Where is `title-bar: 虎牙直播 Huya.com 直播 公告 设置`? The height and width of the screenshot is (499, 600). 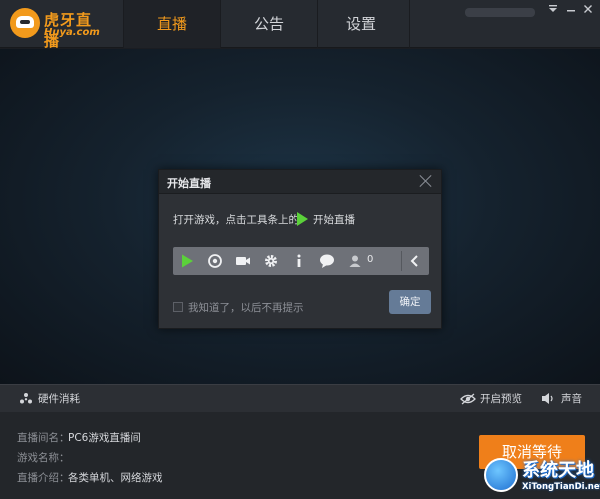 title-bar: 虎牙直播 Huya.com 直播 公告 设置 is located at coordinates (300, 25).